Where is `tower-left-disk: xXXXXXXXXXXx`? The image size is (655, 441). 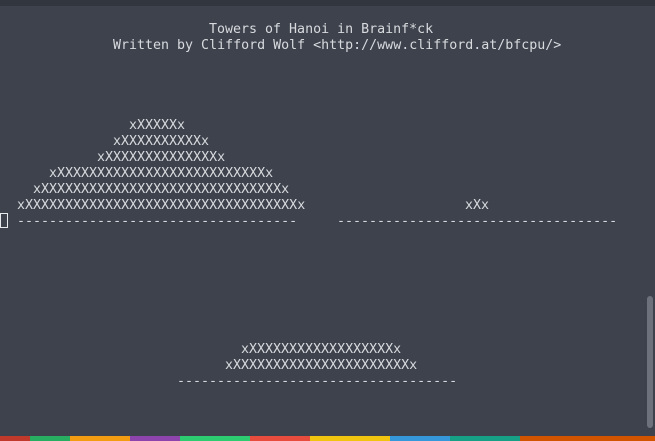 tower-left-disk: xXXXXXXXXXXx is located at coordinates (161, 141).